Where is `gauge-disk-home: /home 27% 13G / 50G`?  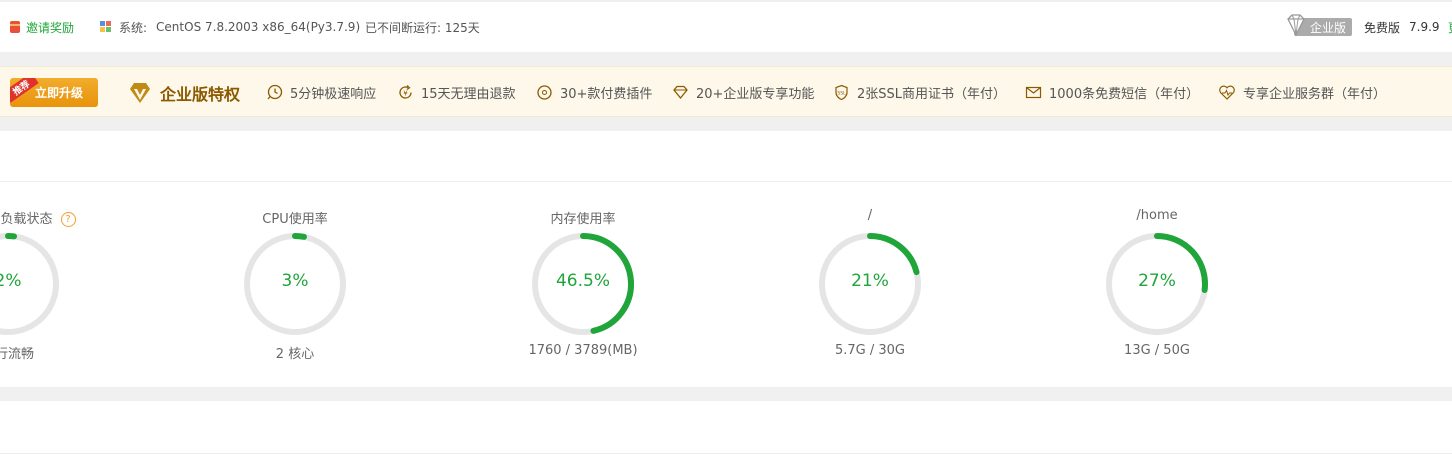
gauge-disk-home: /home 27% 13G / 50G is located at coordinates (1157, 259).